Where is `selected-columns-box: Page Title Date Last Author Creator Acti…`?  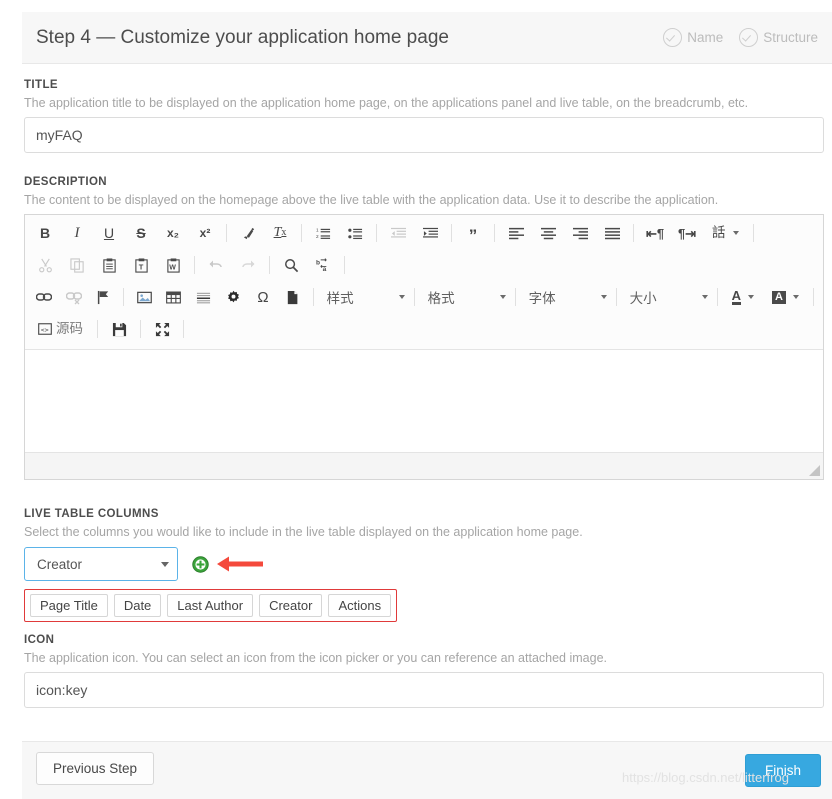
selected-columns-box: Page Title Date Last Author Creator Acti… is located at coordinates (211, 605).